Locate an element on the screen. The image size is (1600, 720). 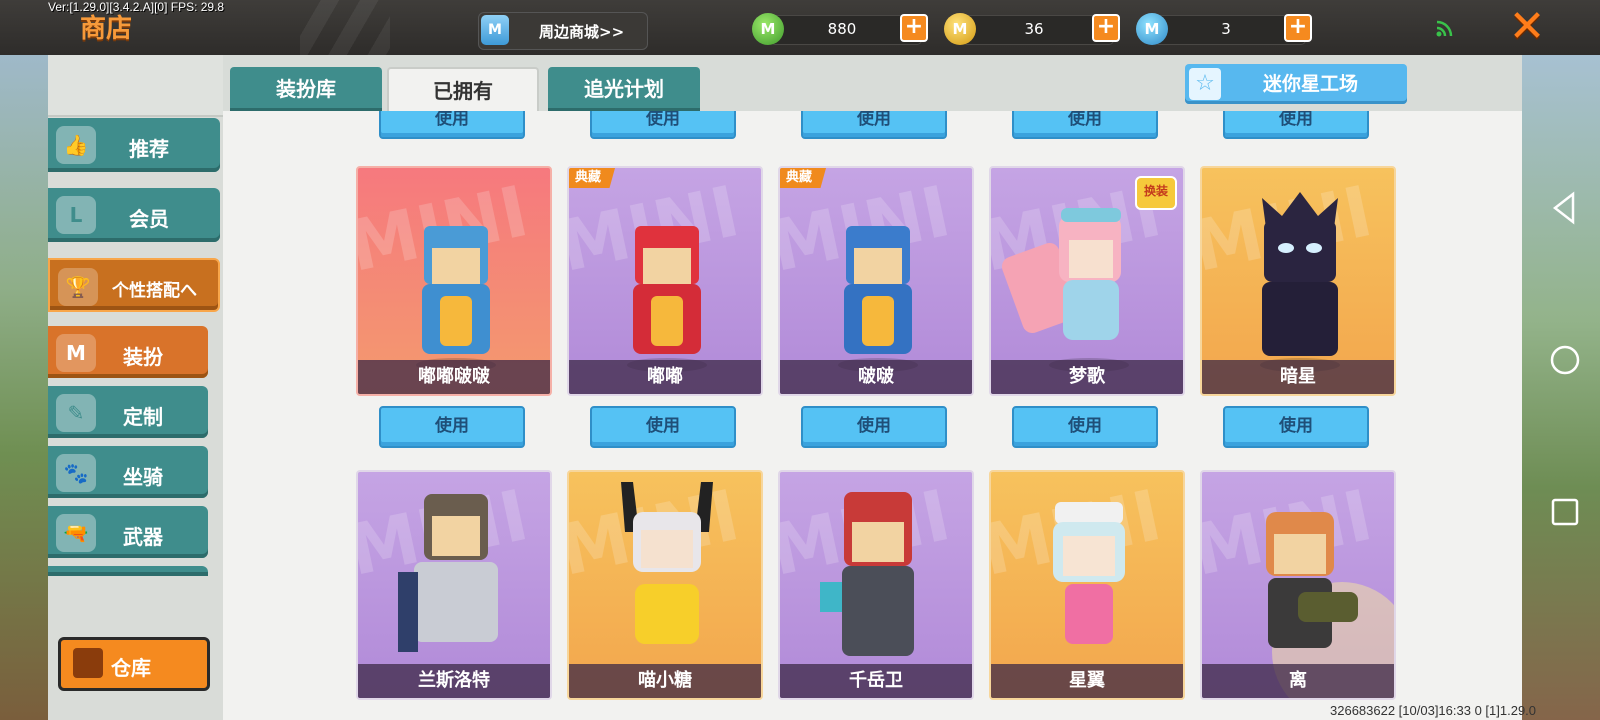
outfit-card-li: MINI 离 is located at coordinates (1298, 585).